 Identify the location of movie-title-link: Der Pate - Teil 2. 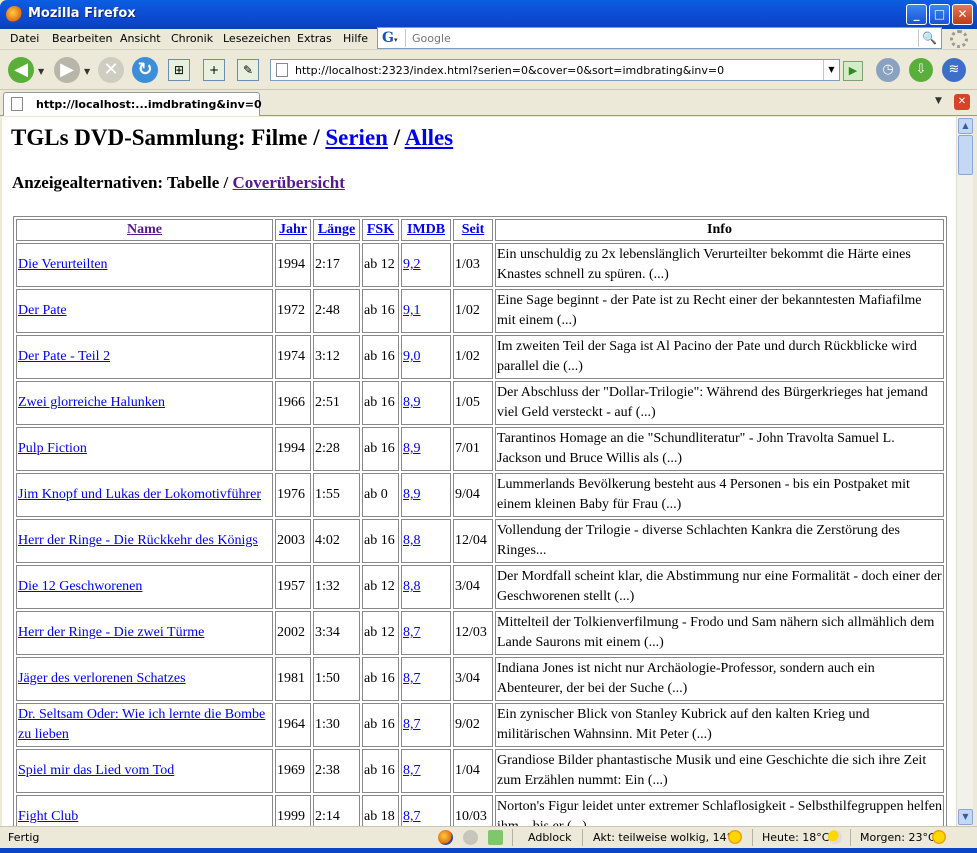
(64, 356).